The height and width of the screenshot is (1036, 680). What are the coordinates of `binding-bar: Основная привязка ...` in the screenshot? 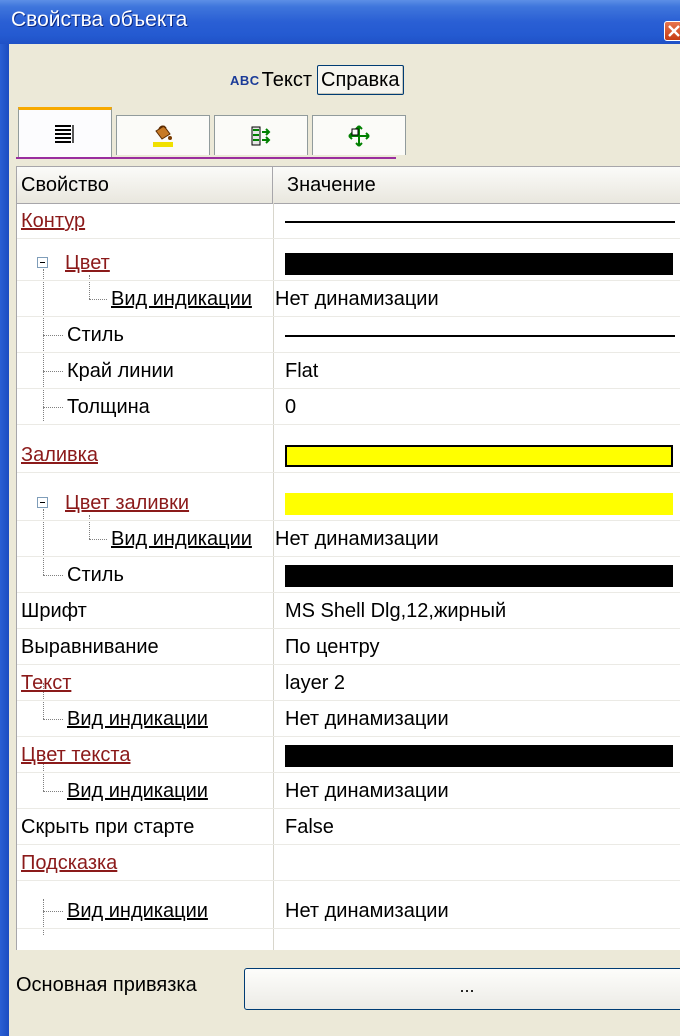 It's located at (348, 1002).